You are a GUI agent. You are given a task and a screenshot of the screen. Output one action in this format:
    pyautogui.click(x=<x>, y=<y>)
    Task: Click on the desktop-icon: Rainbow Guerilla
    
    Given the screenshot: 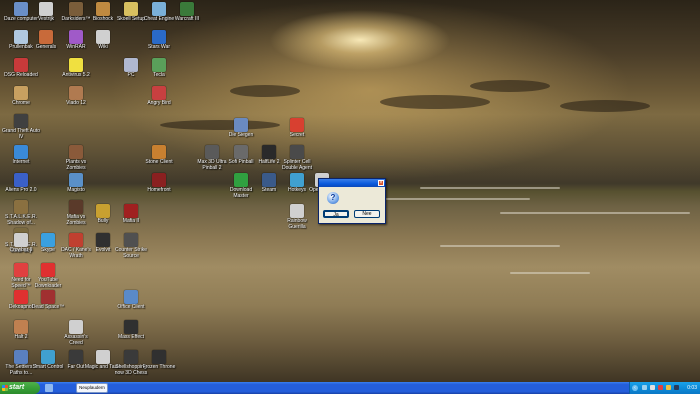 What is the action you would take?
    pyautogui.click(x=297, y=217)
    